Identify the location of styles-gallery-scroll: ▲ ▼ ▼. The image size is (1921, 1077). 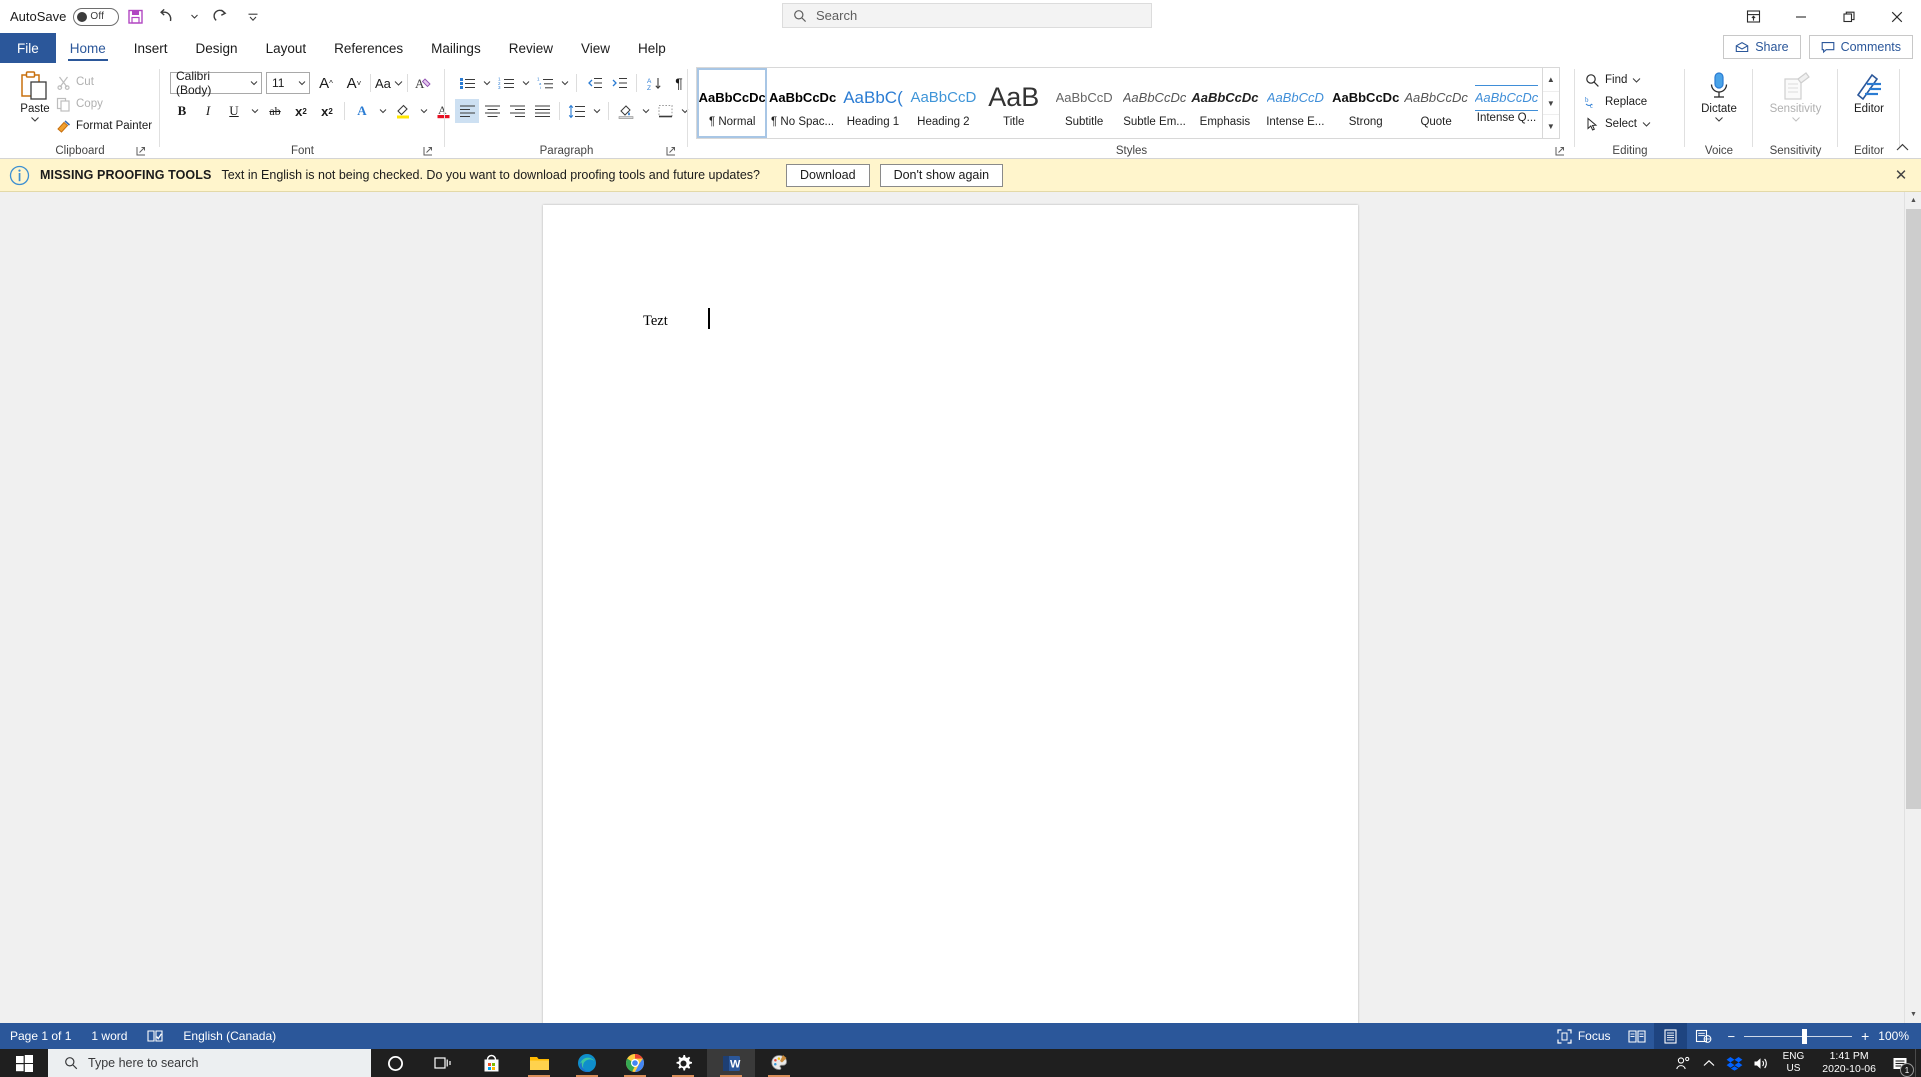
(1550, 103).